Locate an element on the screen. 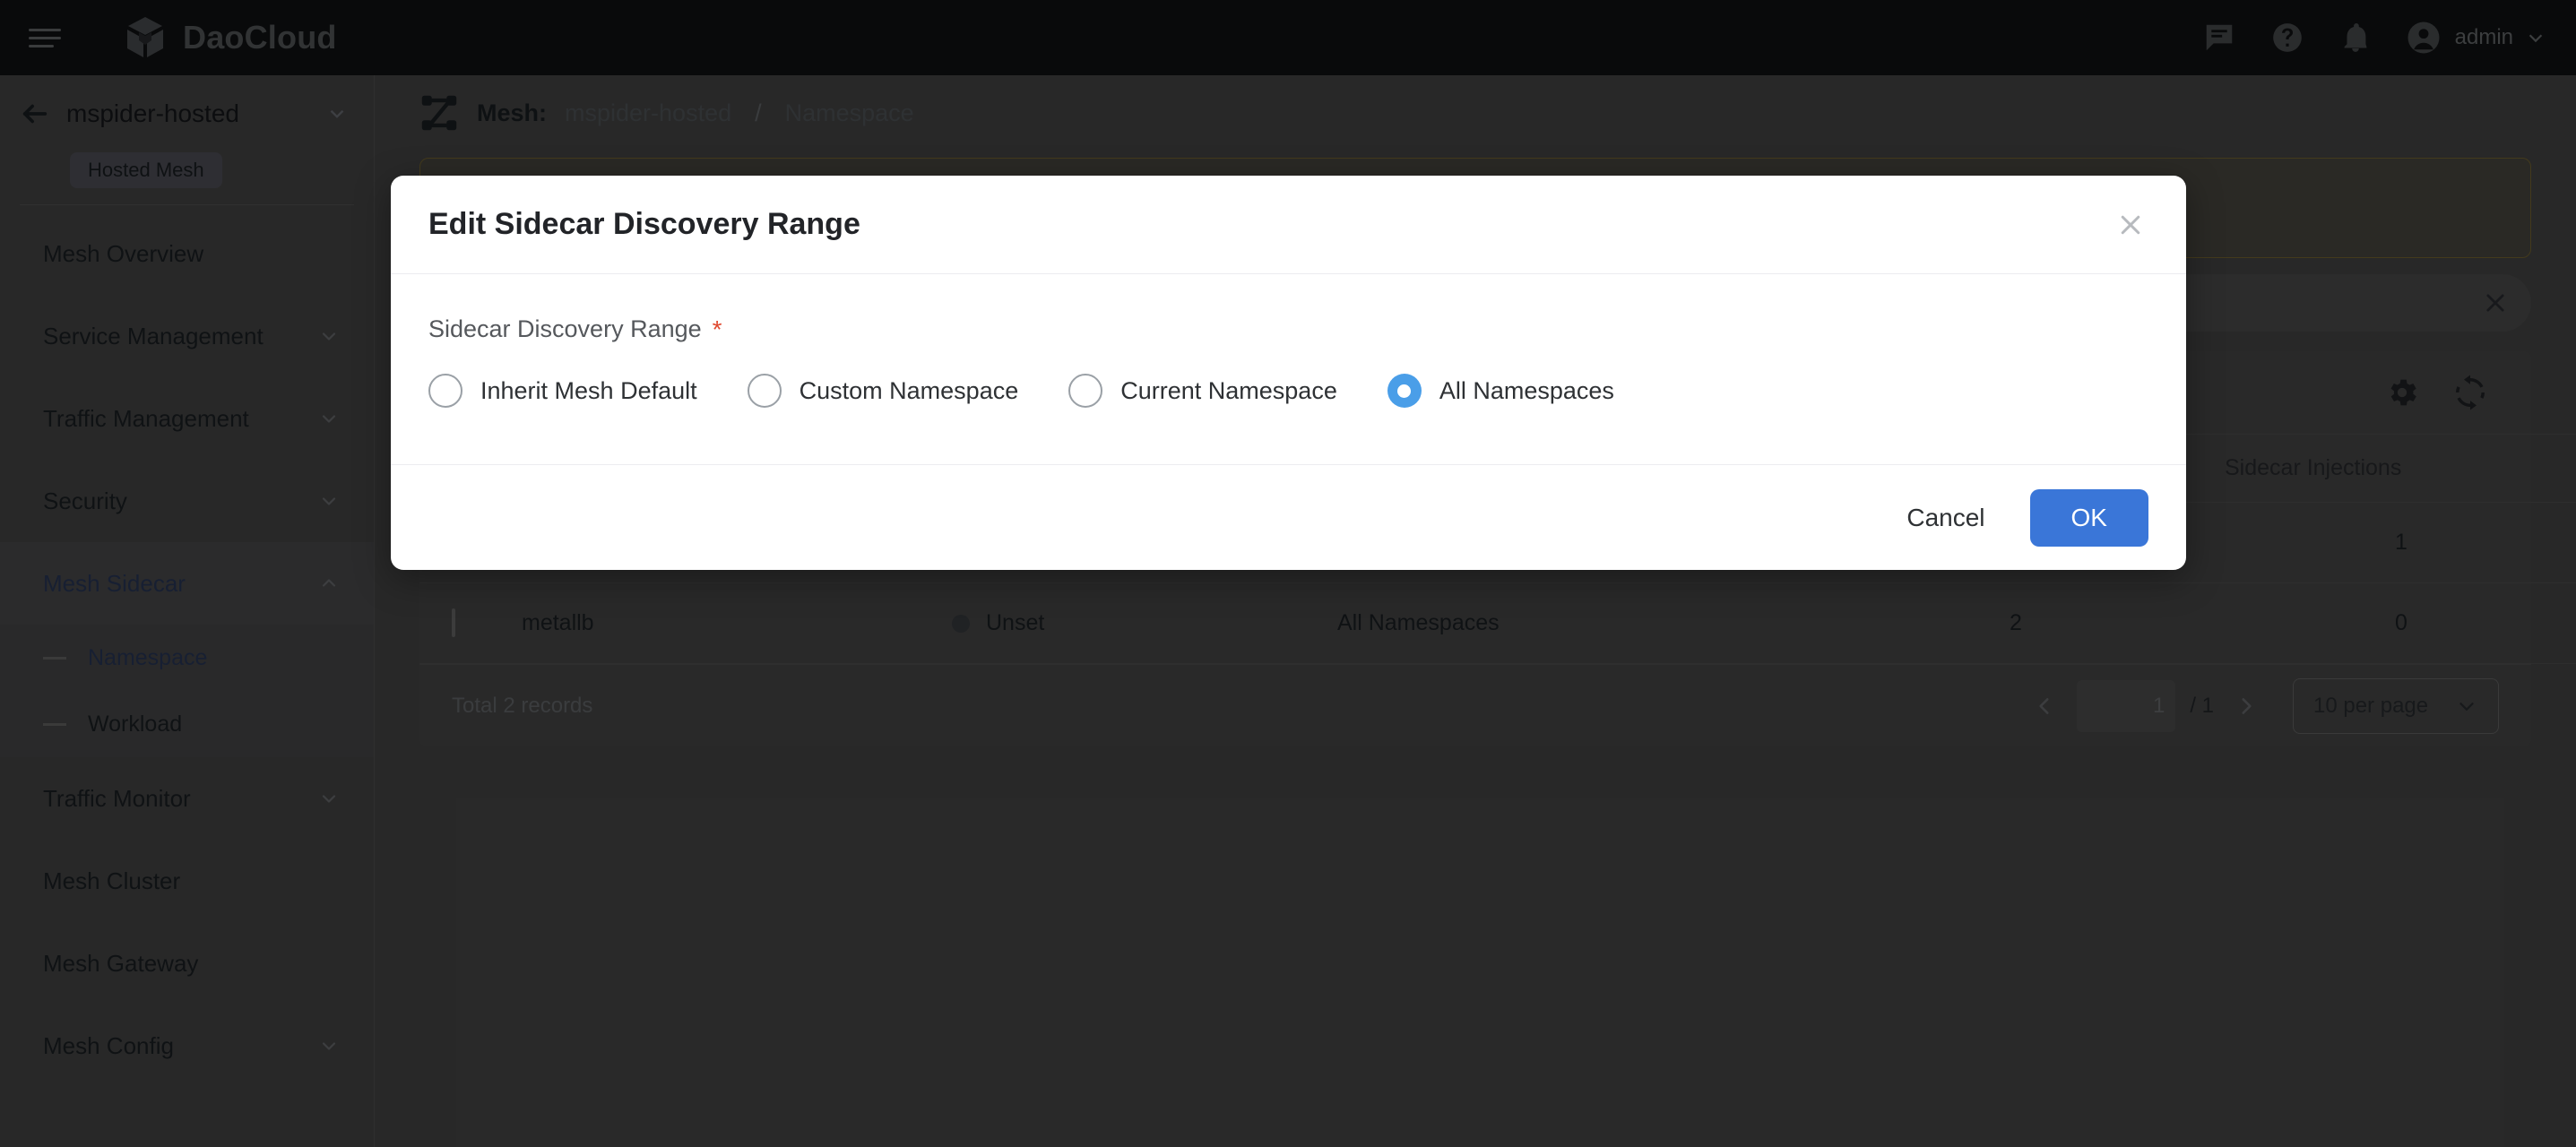 This screenshot has height=1147, width=2576. dialog-footer: Cancel OK is located at coordinates (1288, 517).